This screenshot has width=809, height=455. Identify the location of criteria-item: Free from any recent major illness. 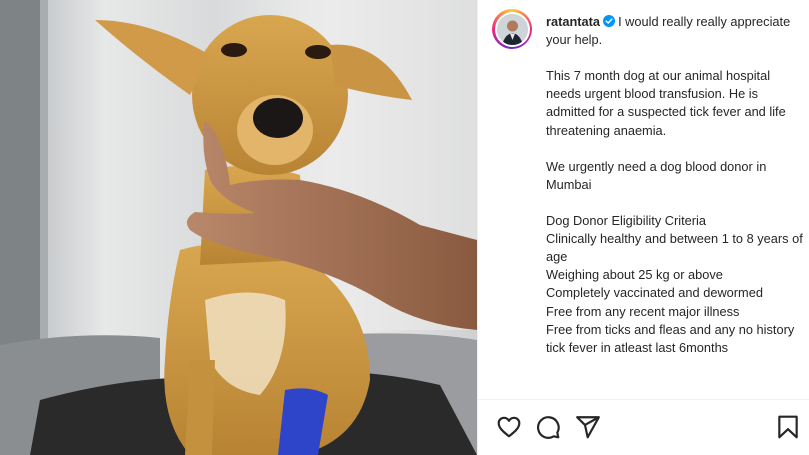
(643, 311).